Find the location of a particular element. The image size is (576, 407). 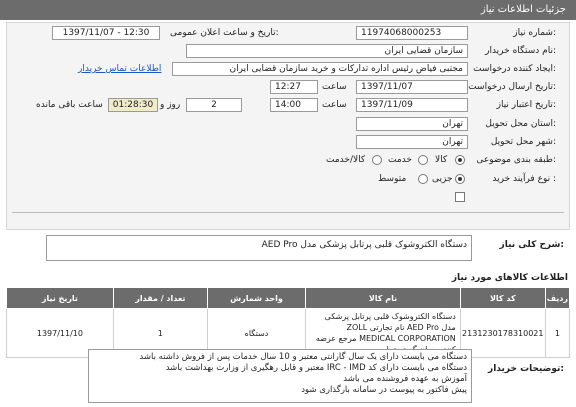

header-bar: جزئیات اطلاعات نیاز is located at coordinates (288, 10).